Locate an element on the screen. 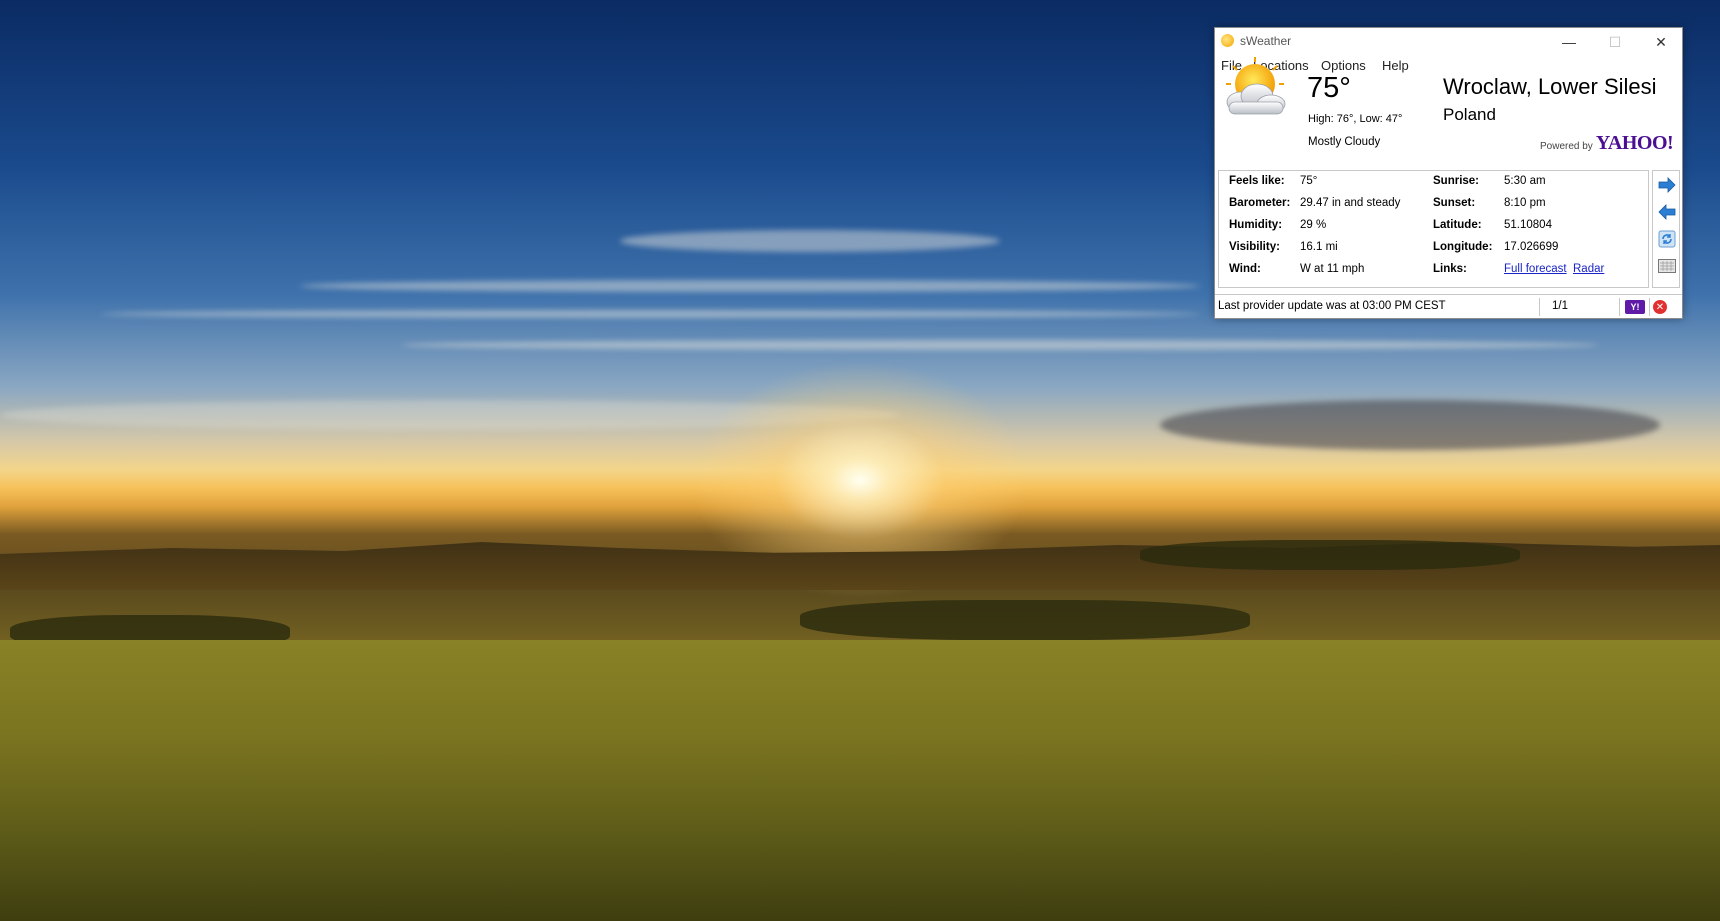 Image resolution: width=1720 pixels, height=921 pixels. partly-cloudy-sun-icon is located at coordinates (1256, 86).